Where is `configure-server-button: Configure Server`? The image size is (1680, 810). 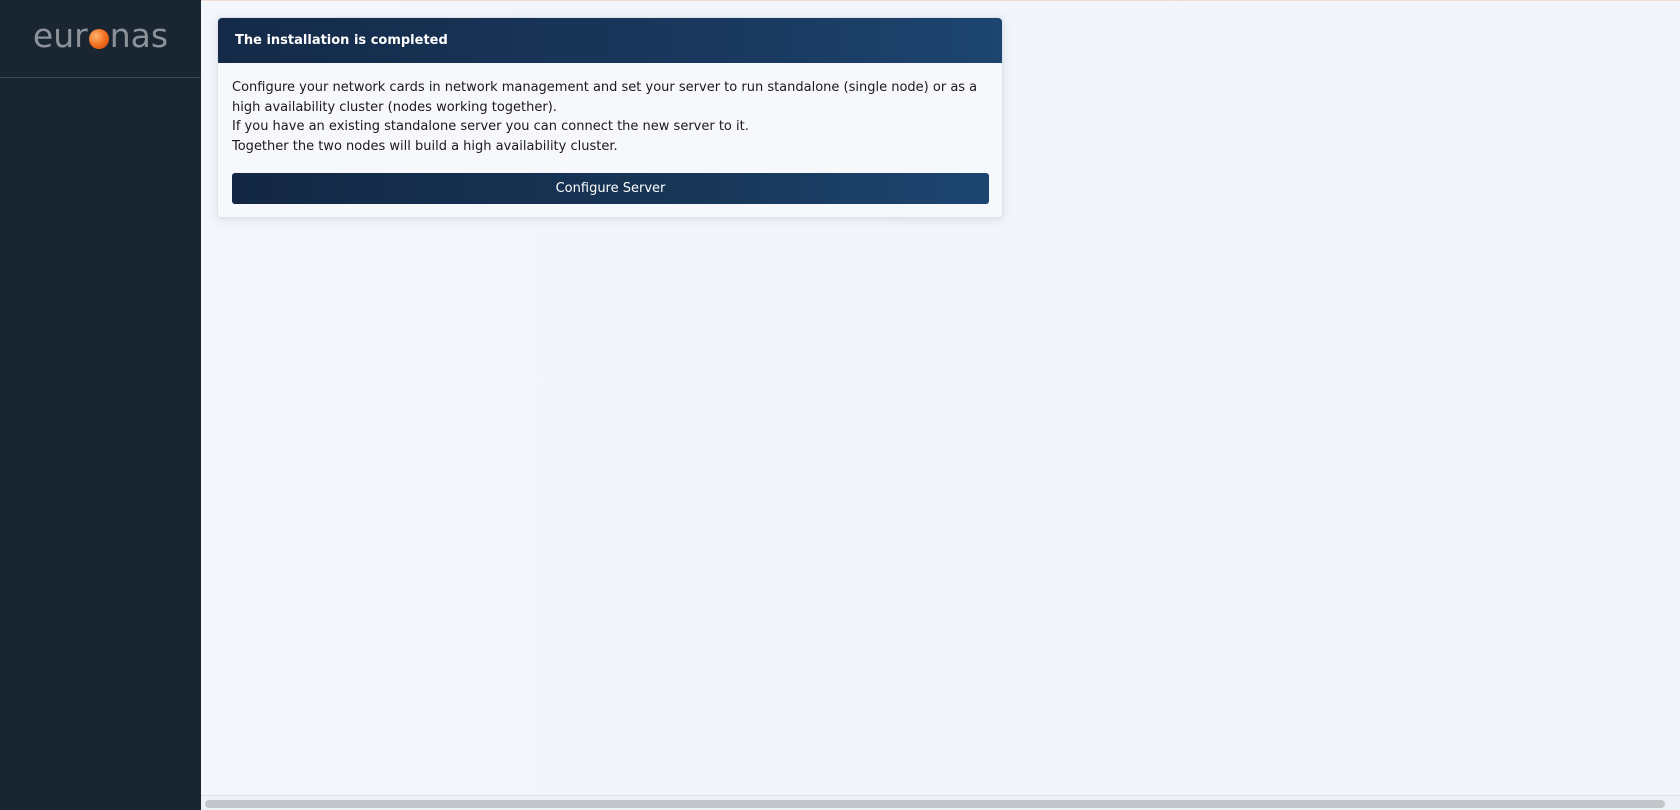 configure-server-button: Configure Server is located at coordinates (610, 188).